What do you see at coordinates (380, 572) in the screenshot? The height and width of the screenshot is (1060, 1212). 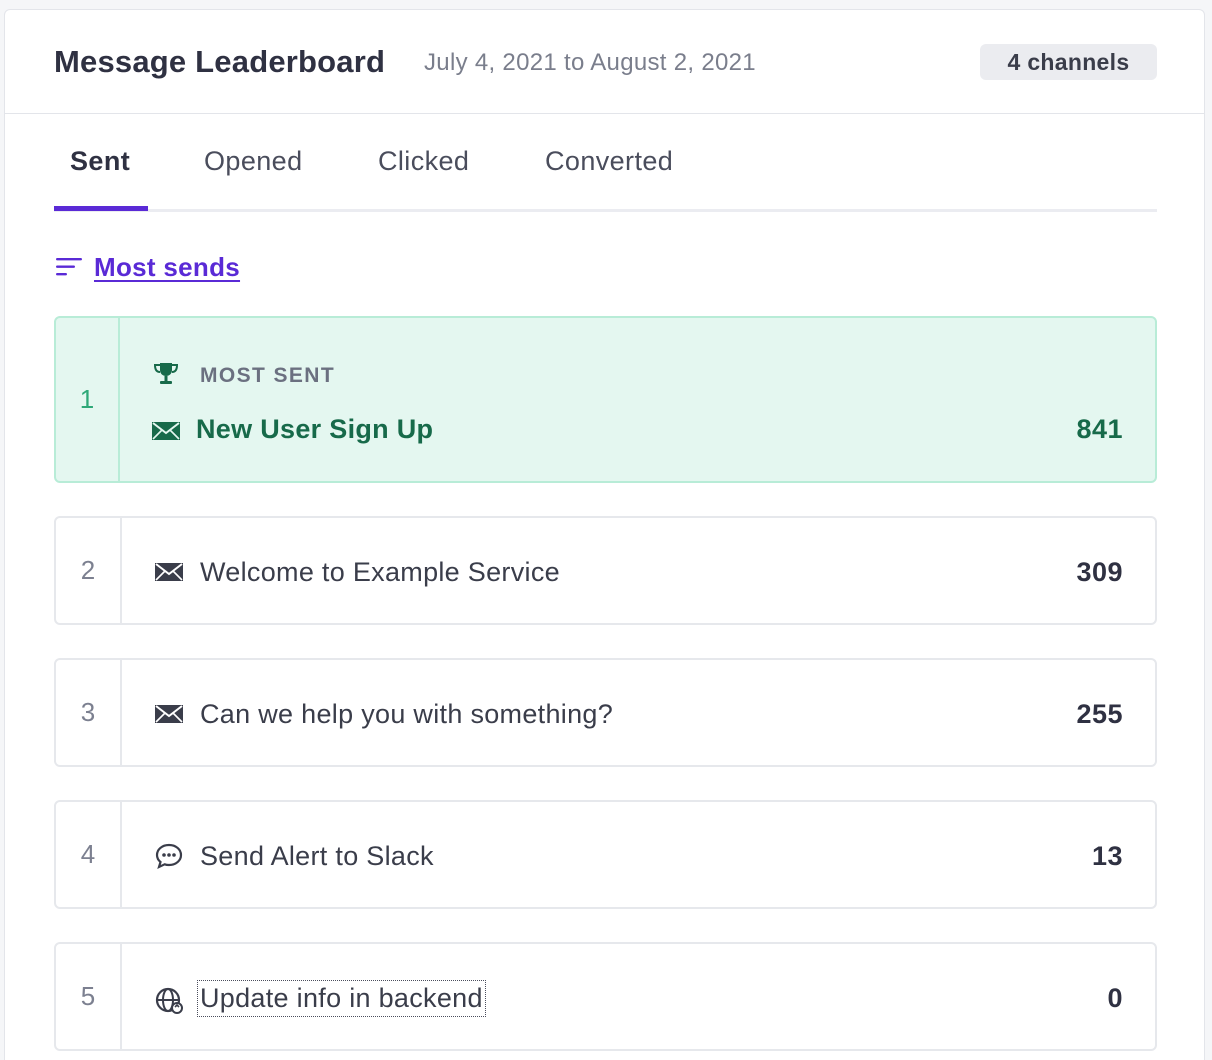 I see `message-name: Welcome to Example Service` at bounding box center [380, 572].